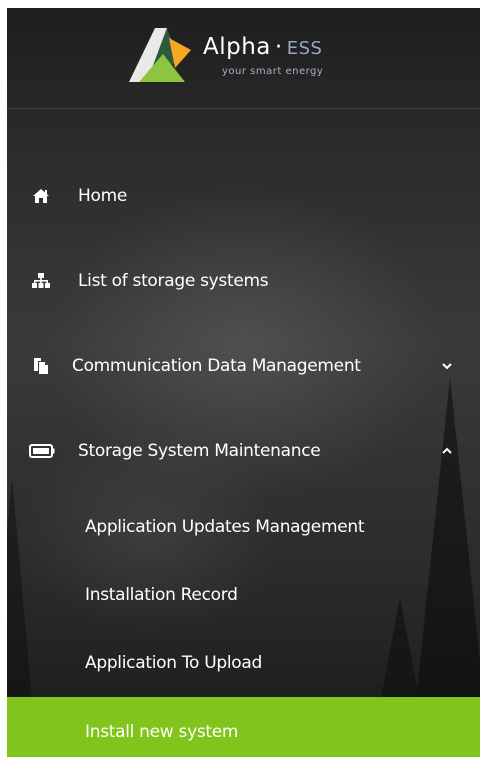 This screenshot has height=763, width=487. I want to click on menu-item-communication-data: Communication Data Management, so click(243, 365).